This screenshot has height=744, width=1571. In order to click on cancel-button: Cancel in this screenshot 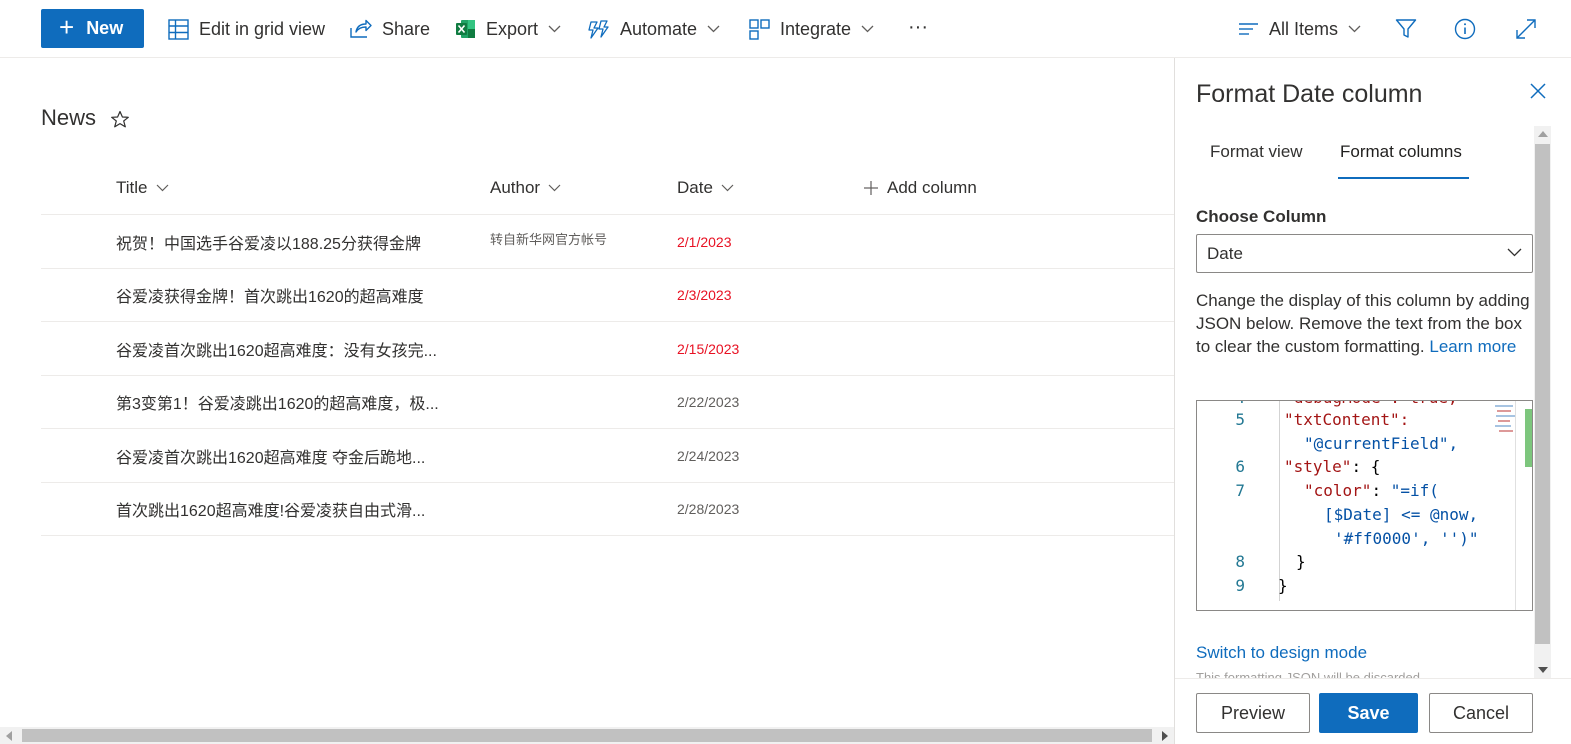, I will do `click(1481, 713)`.